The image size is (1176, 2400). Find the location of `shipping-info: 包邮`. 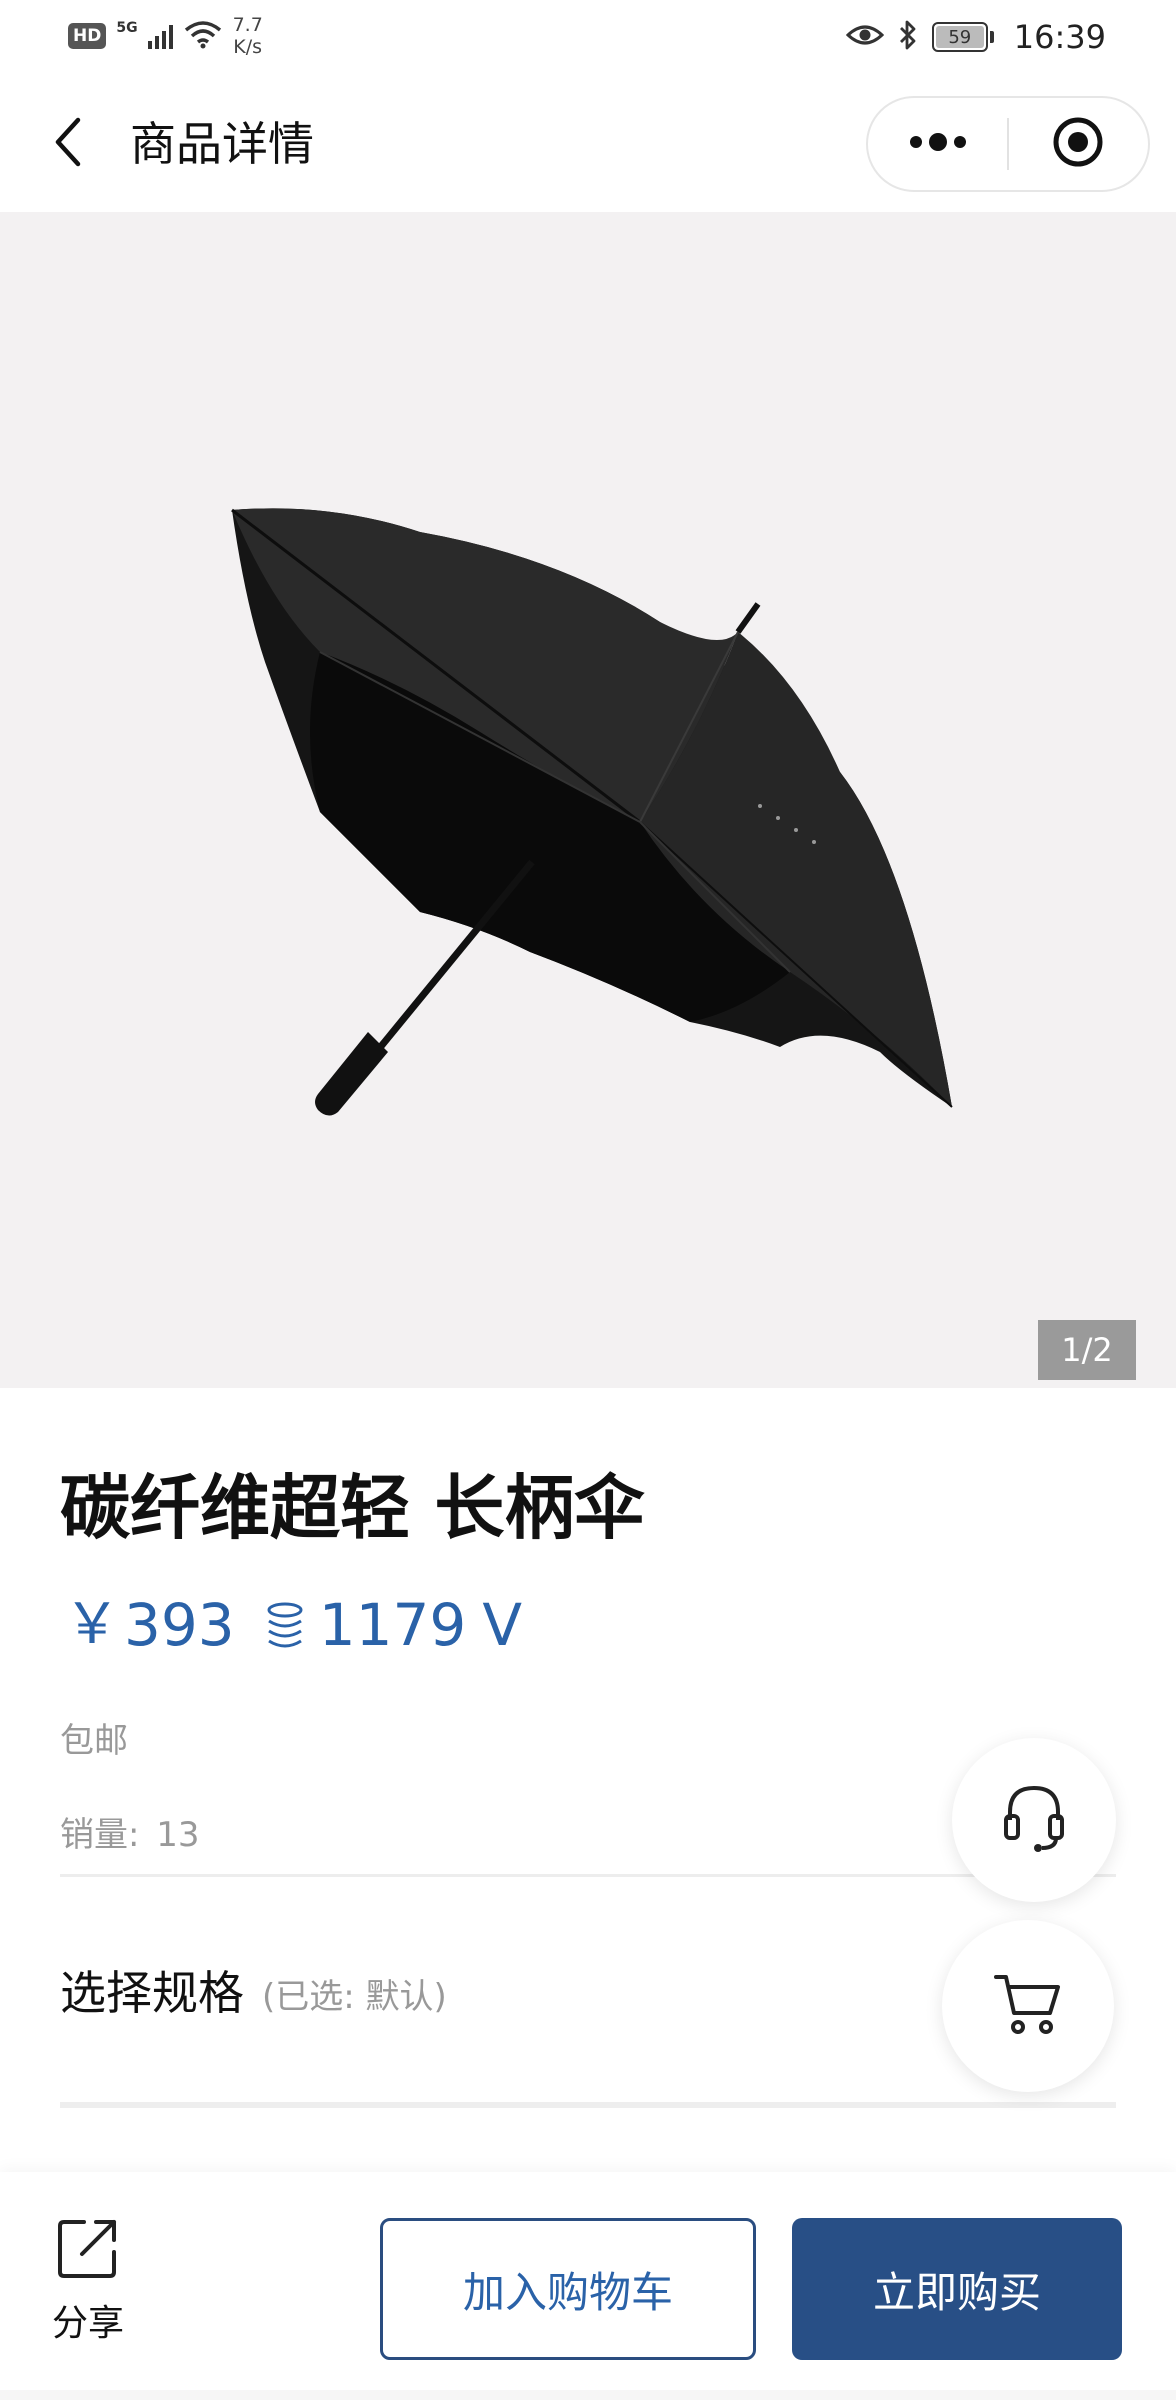

shipping-info: 包邮 is located at coordinates (94, 1741).